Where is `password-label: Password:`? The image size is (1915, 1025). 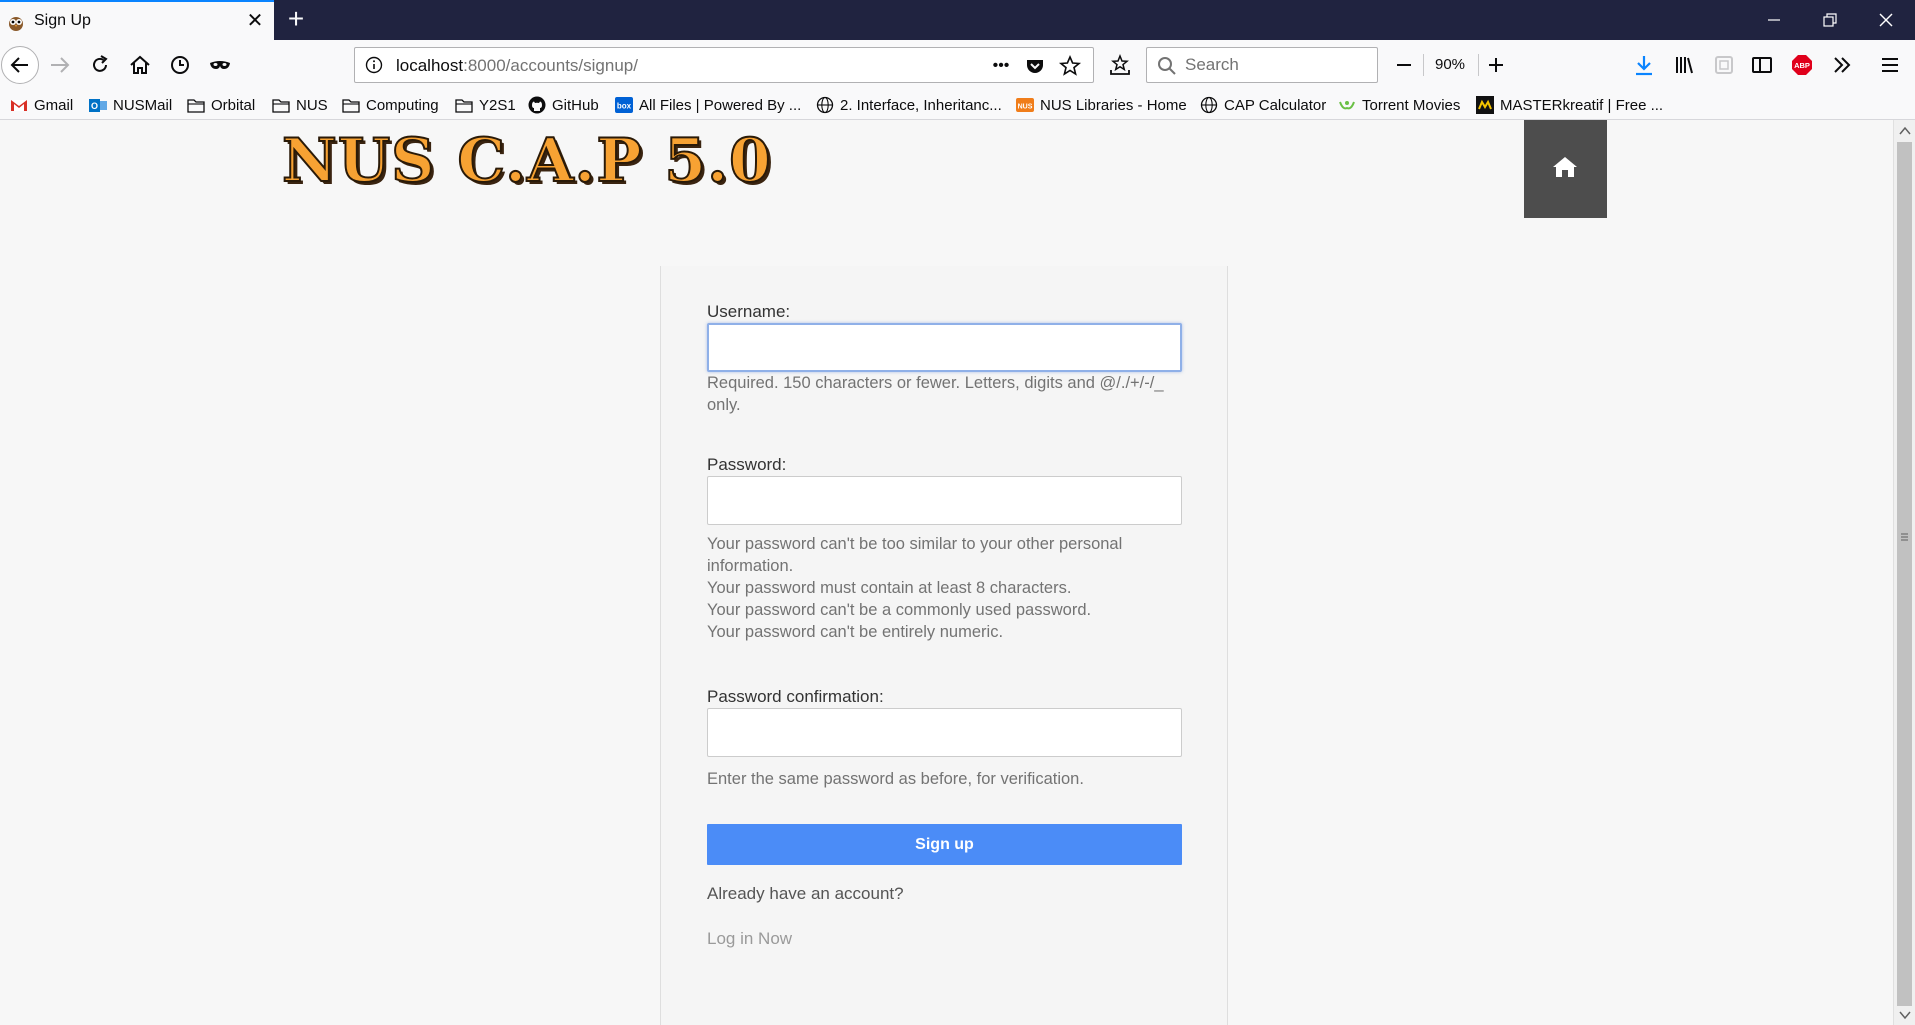 password-label: Password: is located at coordinates (747, 464).